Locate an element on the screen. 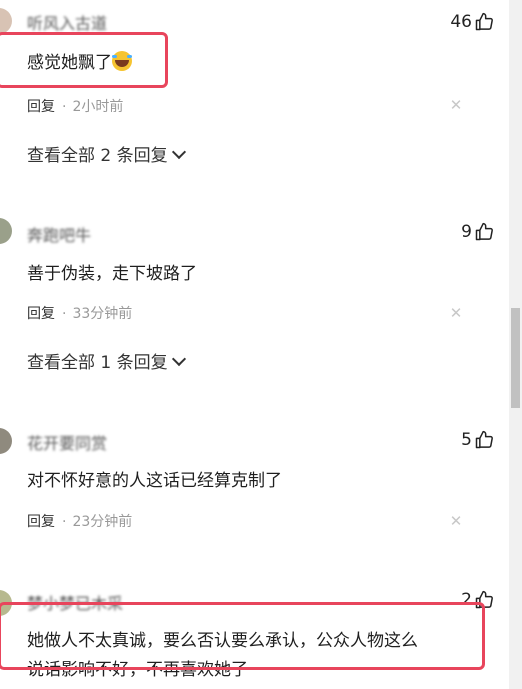  comment-username: 奔跑吧牛 is located at coordinates (59, 234).